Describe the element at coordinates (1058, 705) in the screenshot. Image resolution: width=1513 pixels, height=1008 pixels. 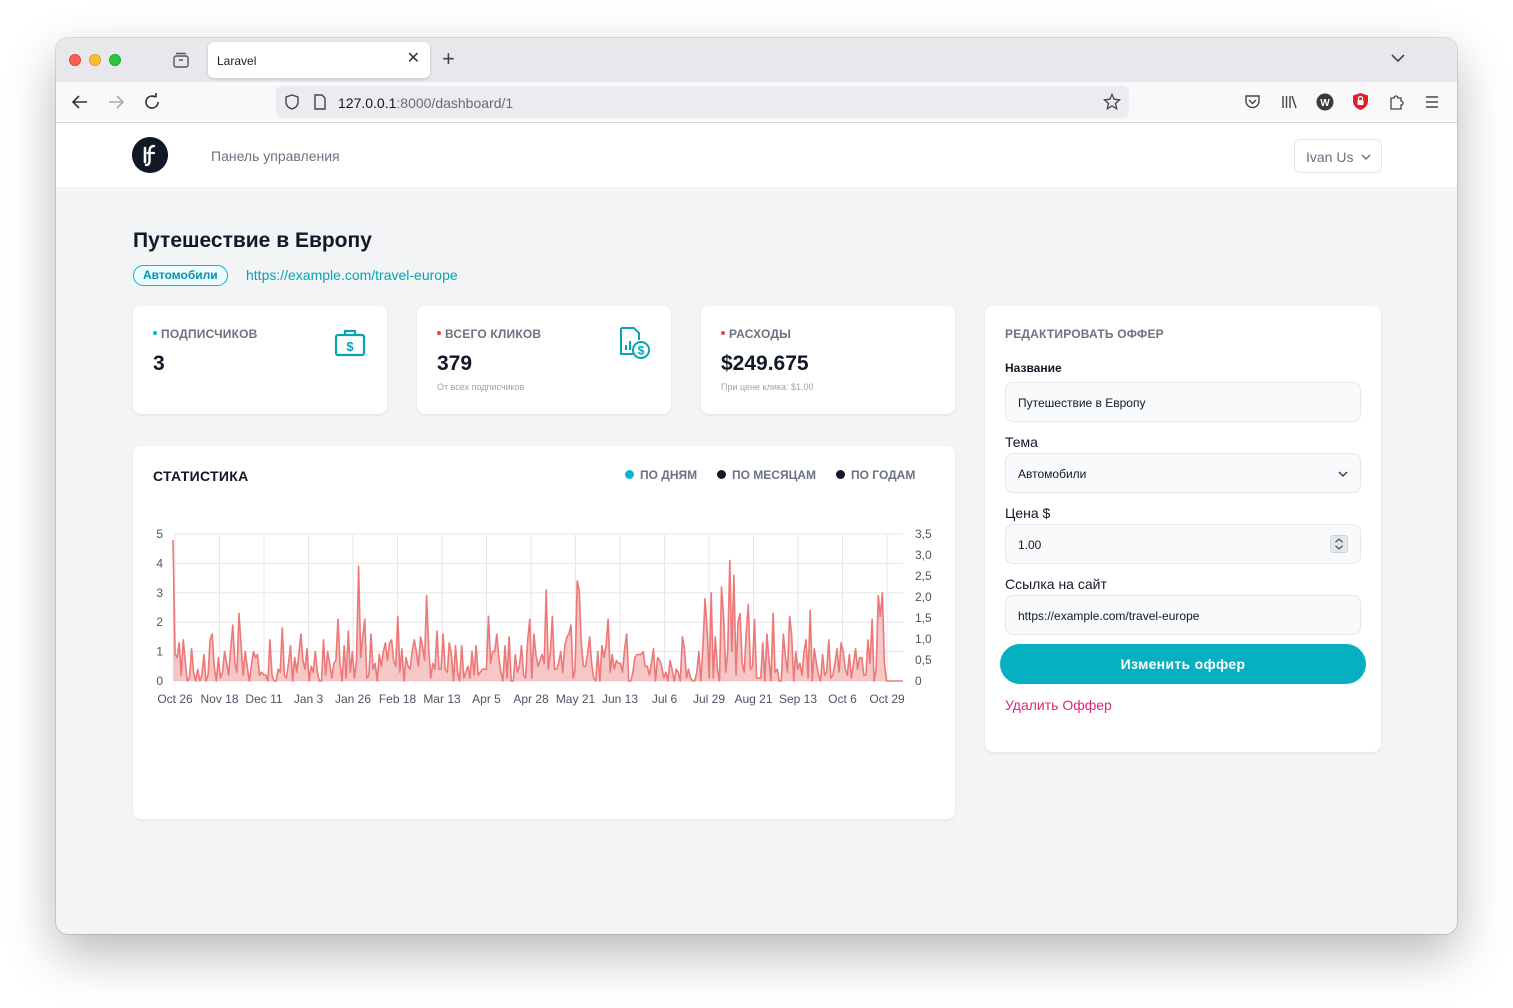
I see `delete-offer-link: Удалить Оффер` at that location.